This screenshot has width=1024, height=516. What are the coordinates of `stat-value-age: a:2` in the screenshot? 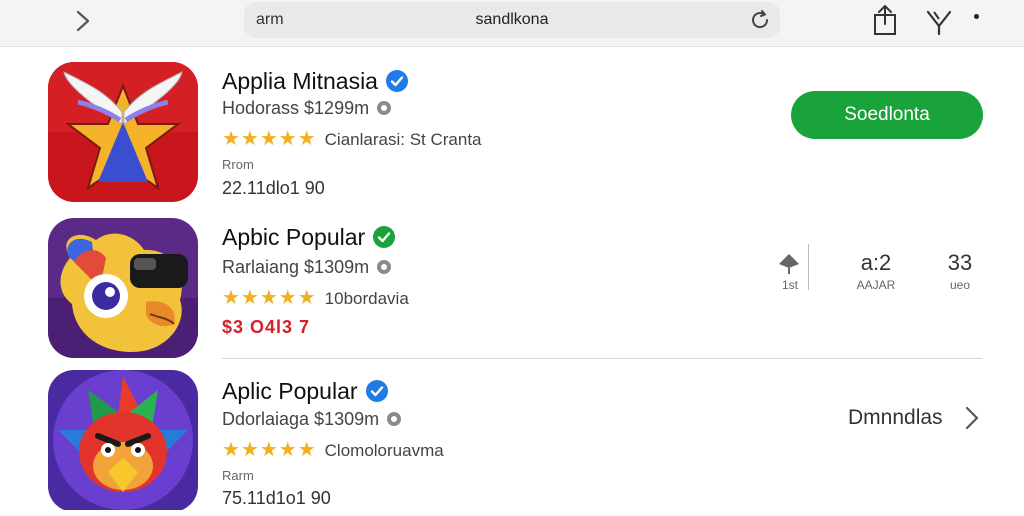 It's located at (876, 262).